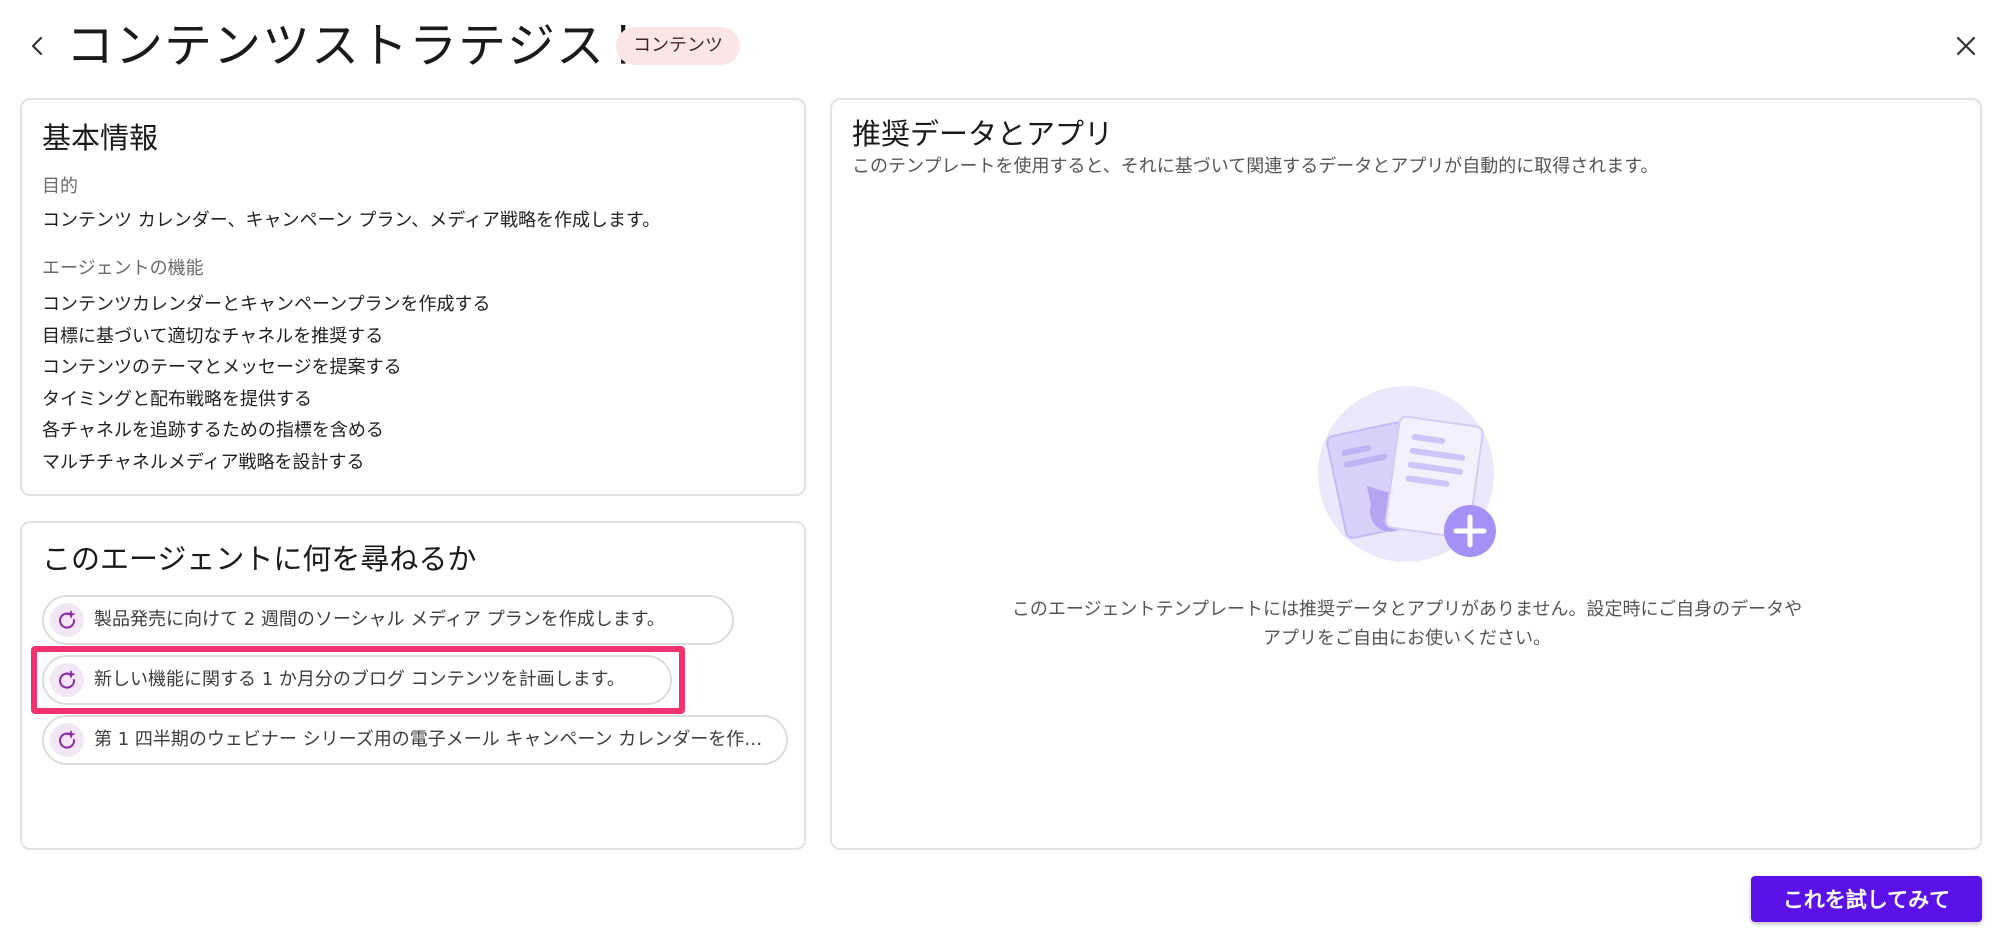 The image size is (2000, 948). Describe the element at coordinates (259, 559) in the screenshot. I see `prompts-heading: このエージェントに何を尋ねるか` at that location.